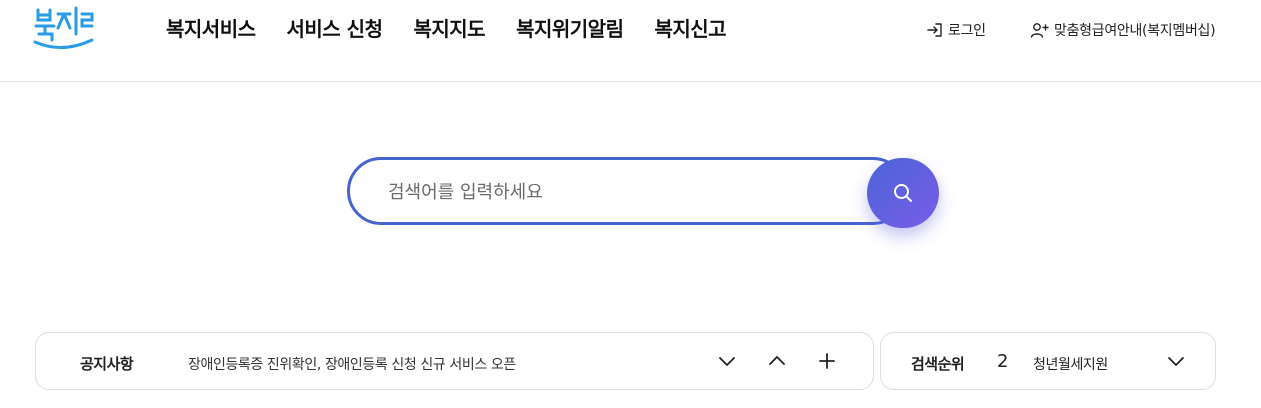  I want to click on logo-mark, so click(63, 27).